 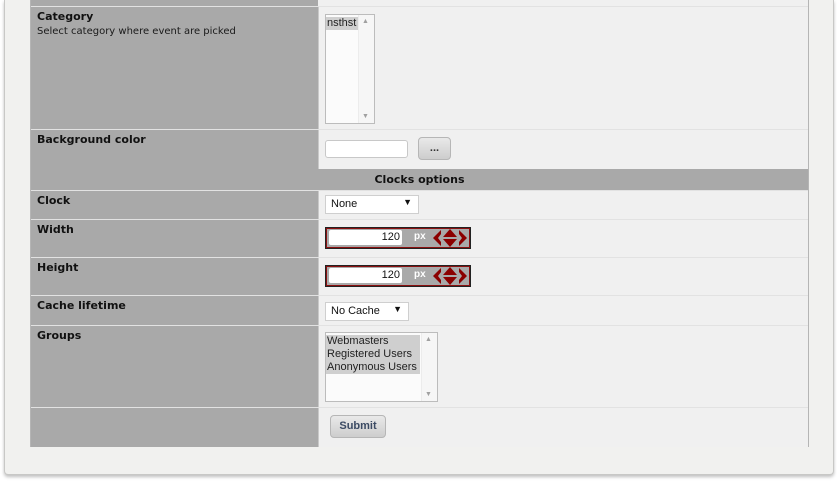 What do you see at coordinates (59, 335) in the screenshot?
I see `groups-label: Groups` at bounding box center [59, 335].